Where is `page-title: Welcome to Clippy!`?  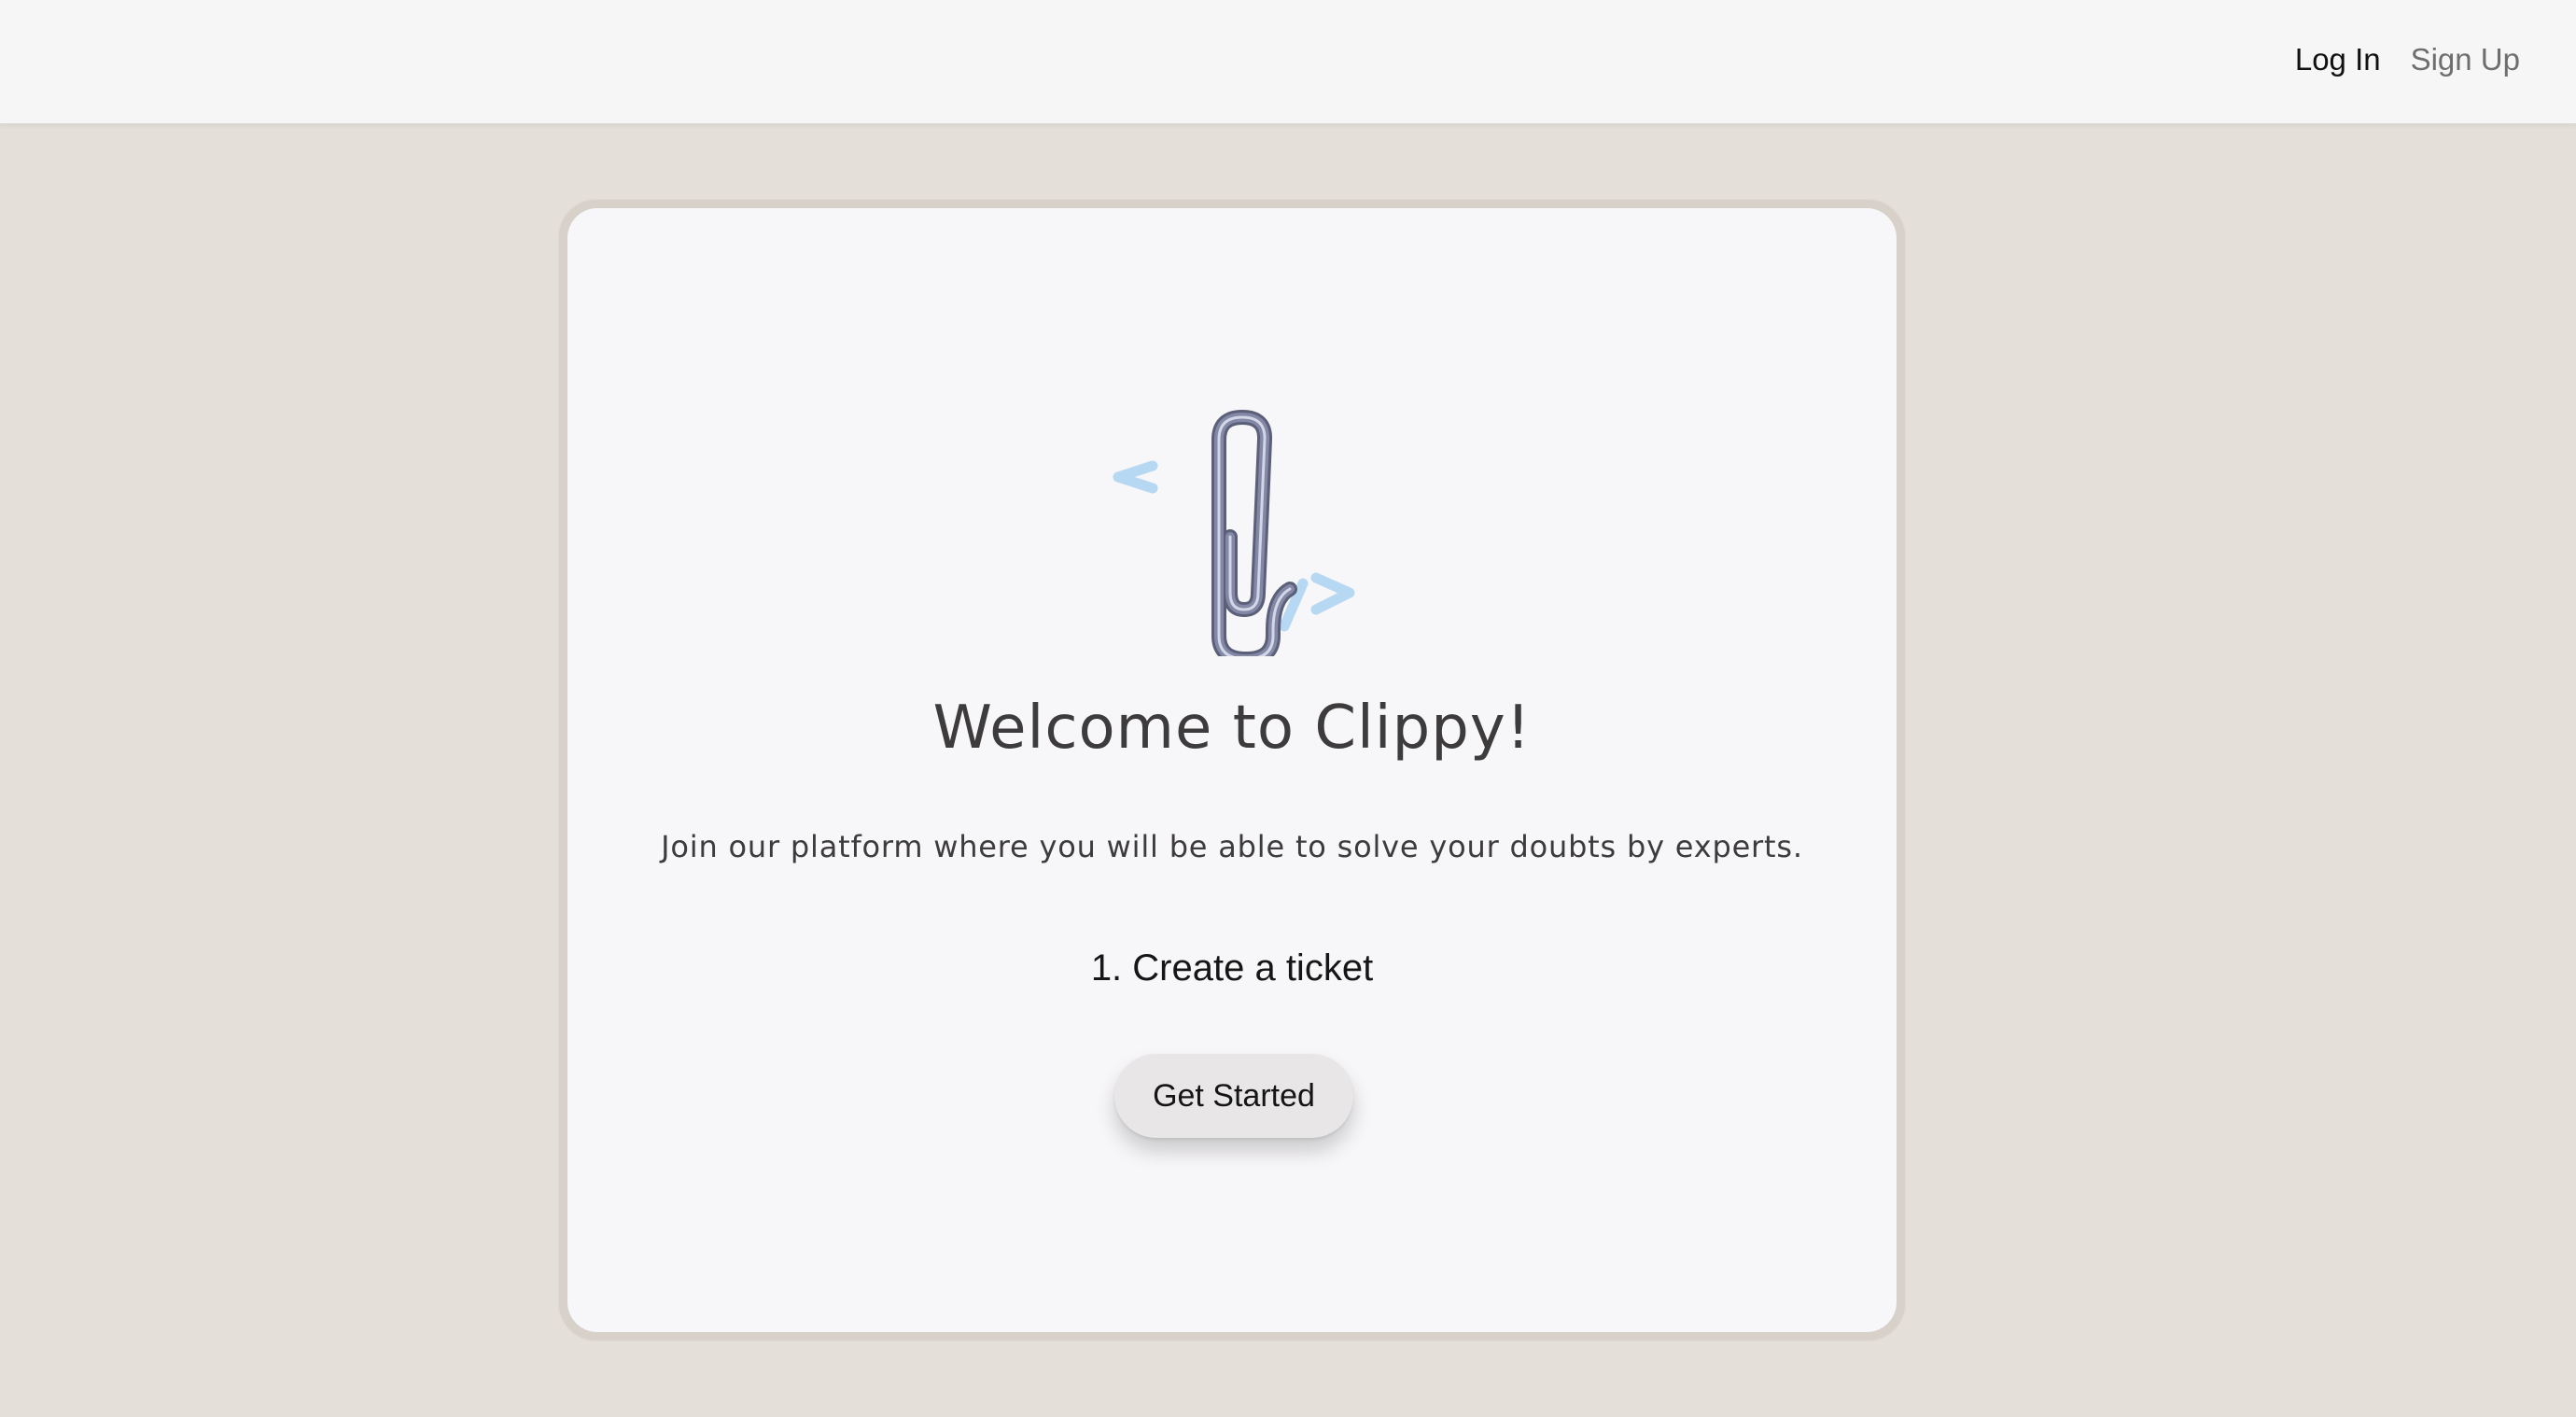
page-title: Welcome to Clippy! is located at coordinates (1232, 728).